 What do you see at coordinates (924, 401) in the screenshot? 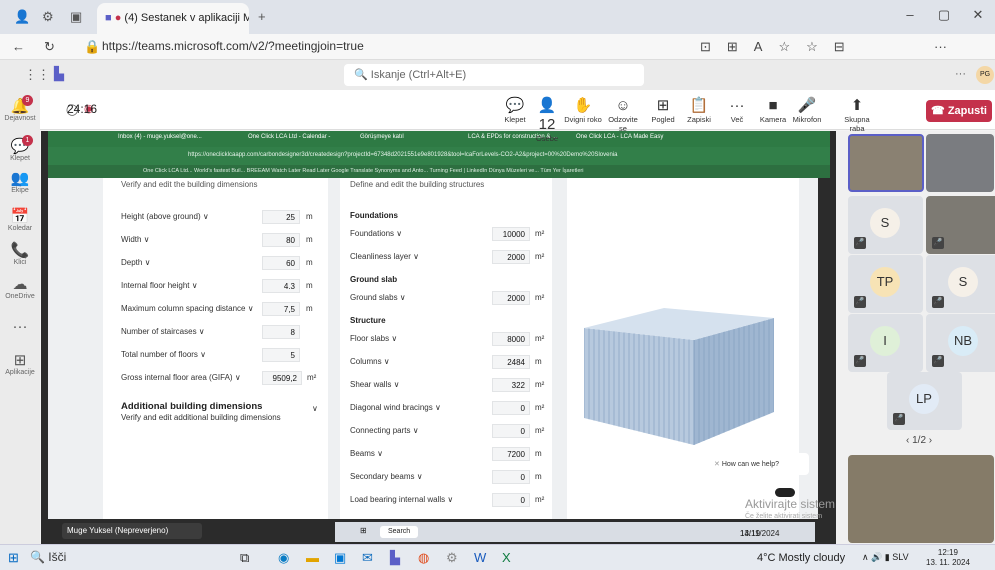
I see `participant-tile: LP 🎤` at bounding box center [924, 401].